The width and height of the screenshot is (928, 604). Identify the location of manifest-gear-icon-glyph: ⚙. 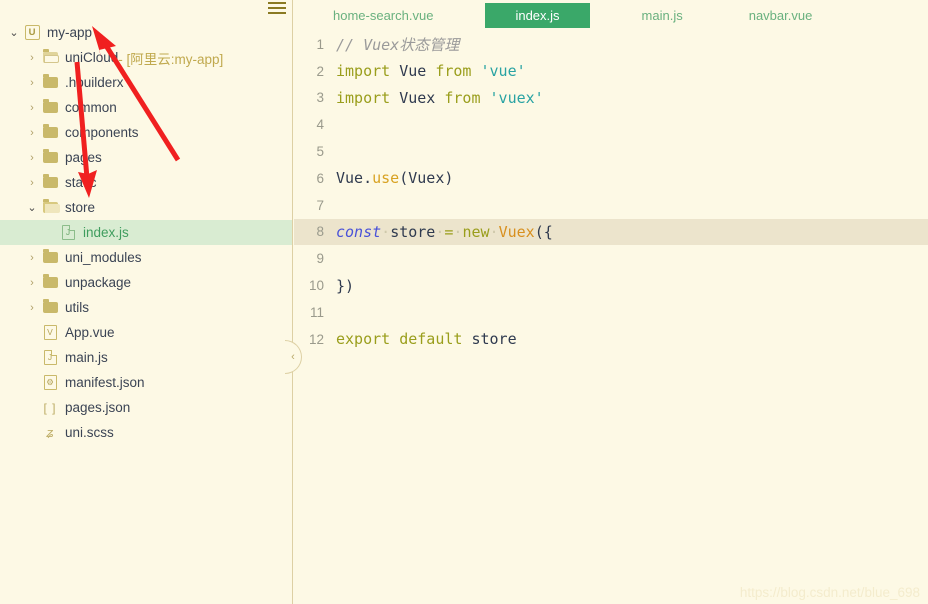
(50, 382).